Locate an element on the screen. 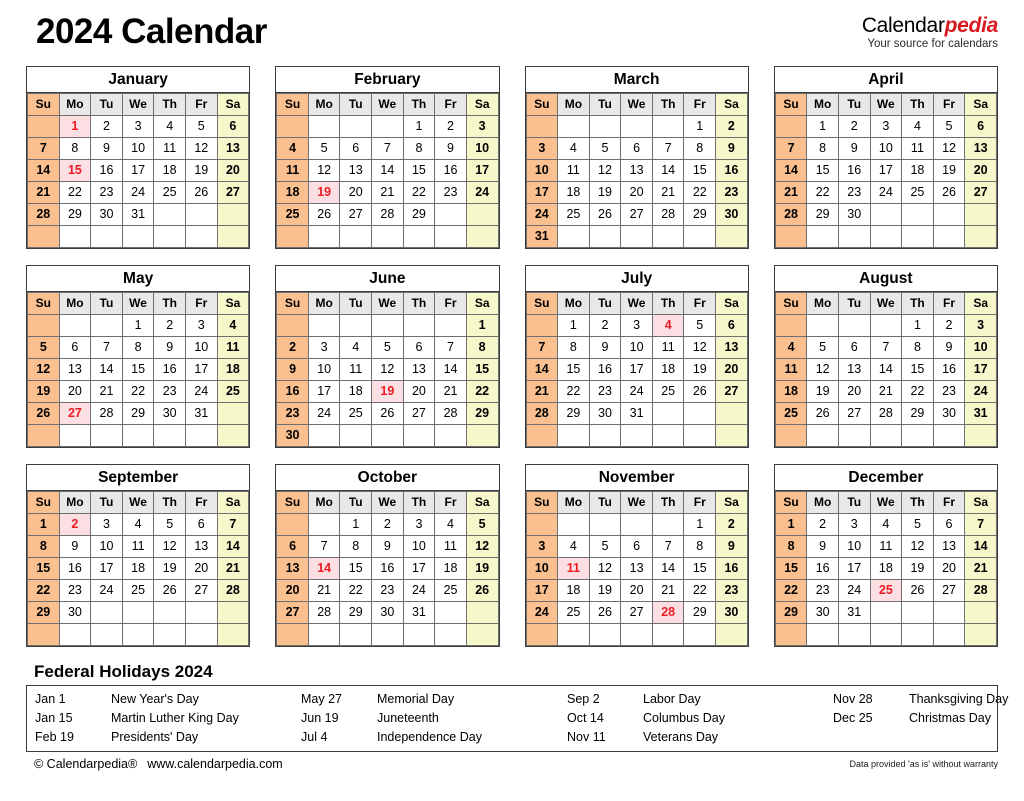  day-cell: 8 is located at coordinates (419, 148).